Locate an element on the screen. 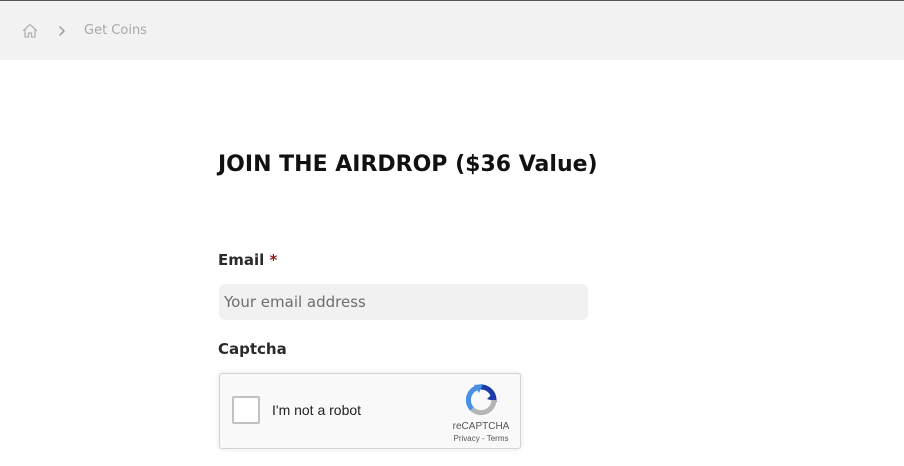  recaptcha-links: Privacy - Terms is located at coordinates (481, 438).